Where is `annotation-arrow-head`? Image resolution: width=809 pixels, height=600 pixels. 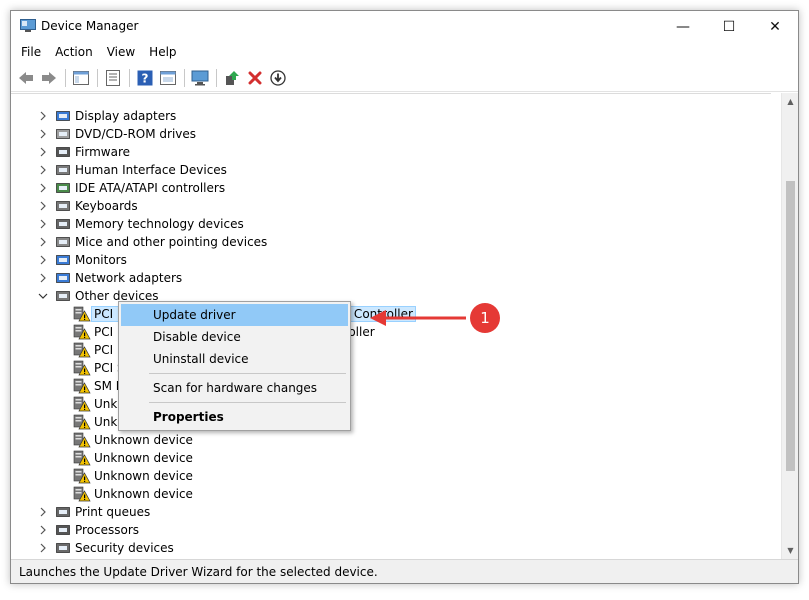 annotation-arrow-head is located at coordinates (378, 318).